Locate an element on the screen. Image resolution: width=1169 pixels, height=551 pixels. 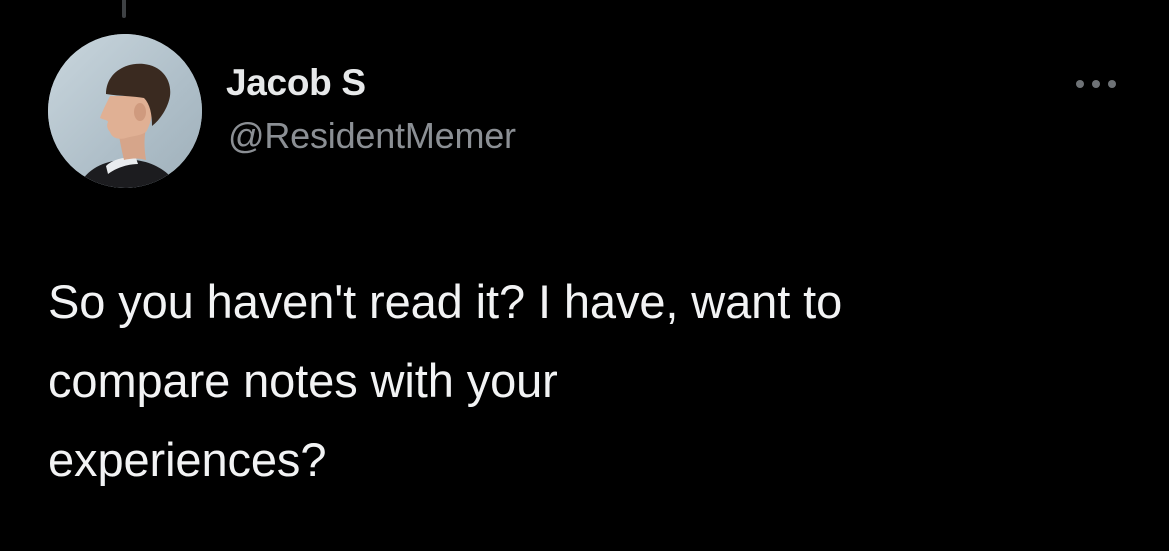
more-options-icon is located at coordinates (1096, 84).